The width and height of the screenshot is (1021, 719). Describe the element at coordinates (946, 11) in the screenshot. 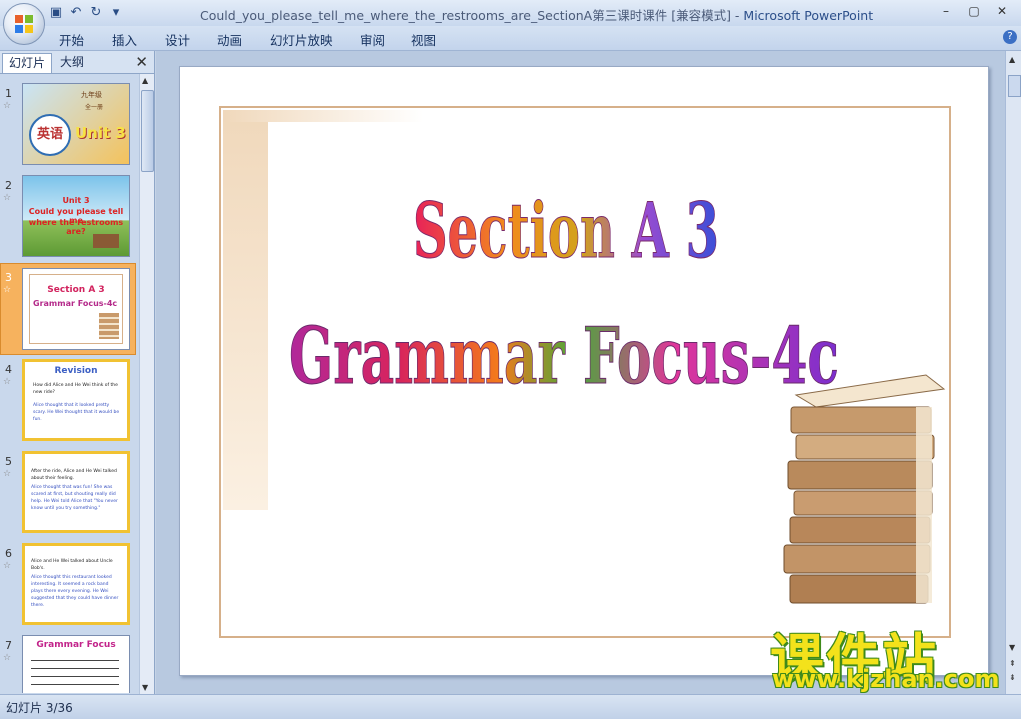

I see `minimize-icon: –` at that location.